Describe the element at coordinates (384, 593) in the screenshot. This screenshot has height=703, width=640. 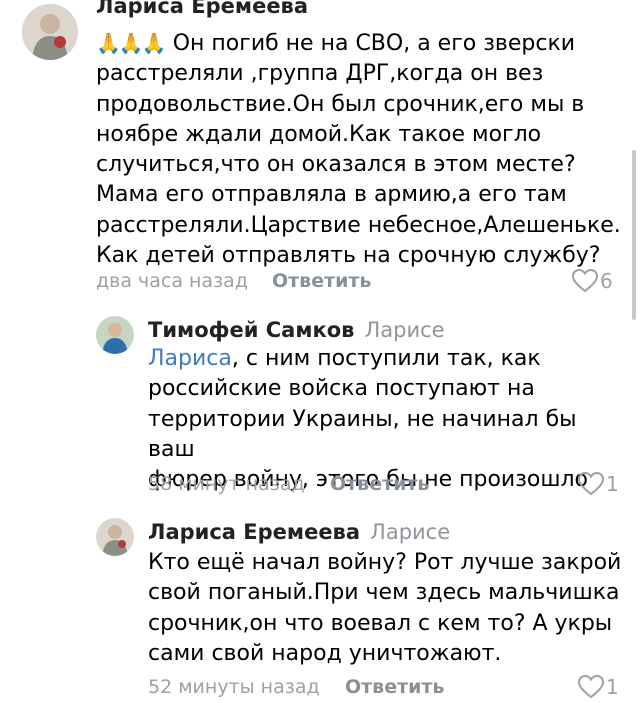
I see `comment-line: свой поганый.При чем здесь мальчишка` at that location.